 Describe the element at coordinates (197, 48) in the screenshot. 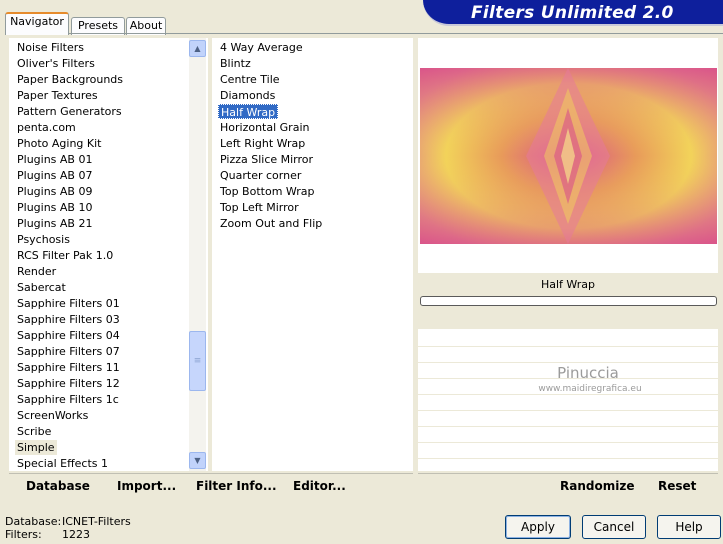

I see `scroll-up-icon: ▲` at that location.